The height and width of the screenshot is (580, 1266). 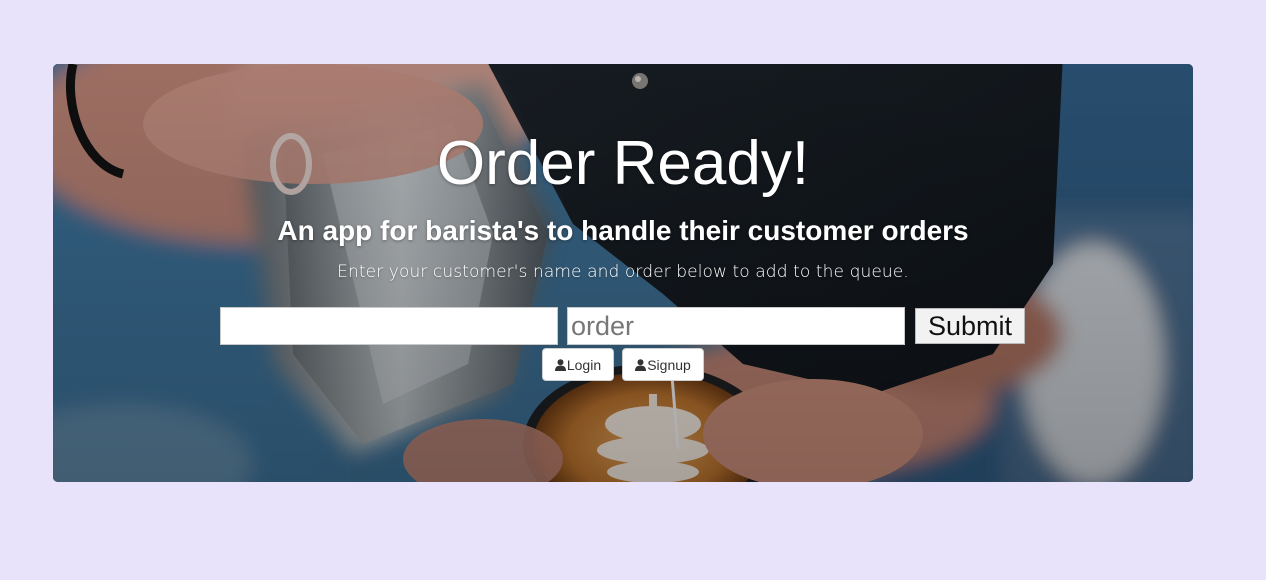 What do you see at coordinates (970, 326) in the screenshot?
I see `submit-button: Submit` at bounding box center [970, 326].